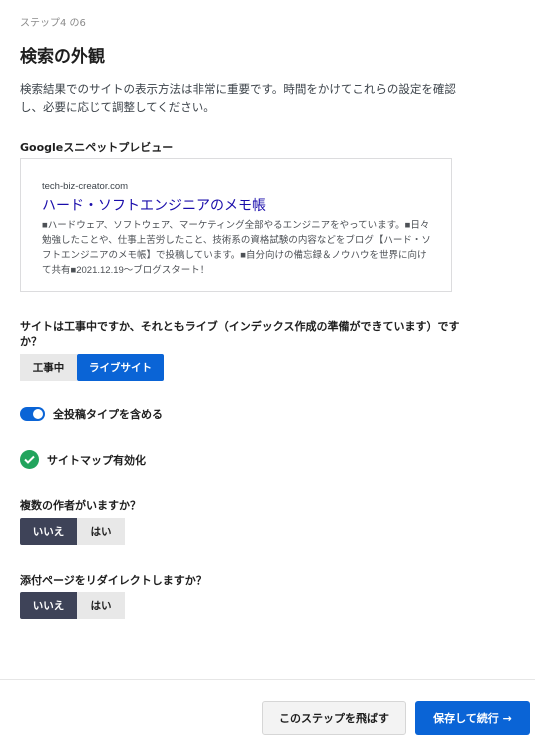 Image resolution: width=535 pixels, height=742 pixels. I want to click on under-construction-button: 工事中, so click(48, 367).